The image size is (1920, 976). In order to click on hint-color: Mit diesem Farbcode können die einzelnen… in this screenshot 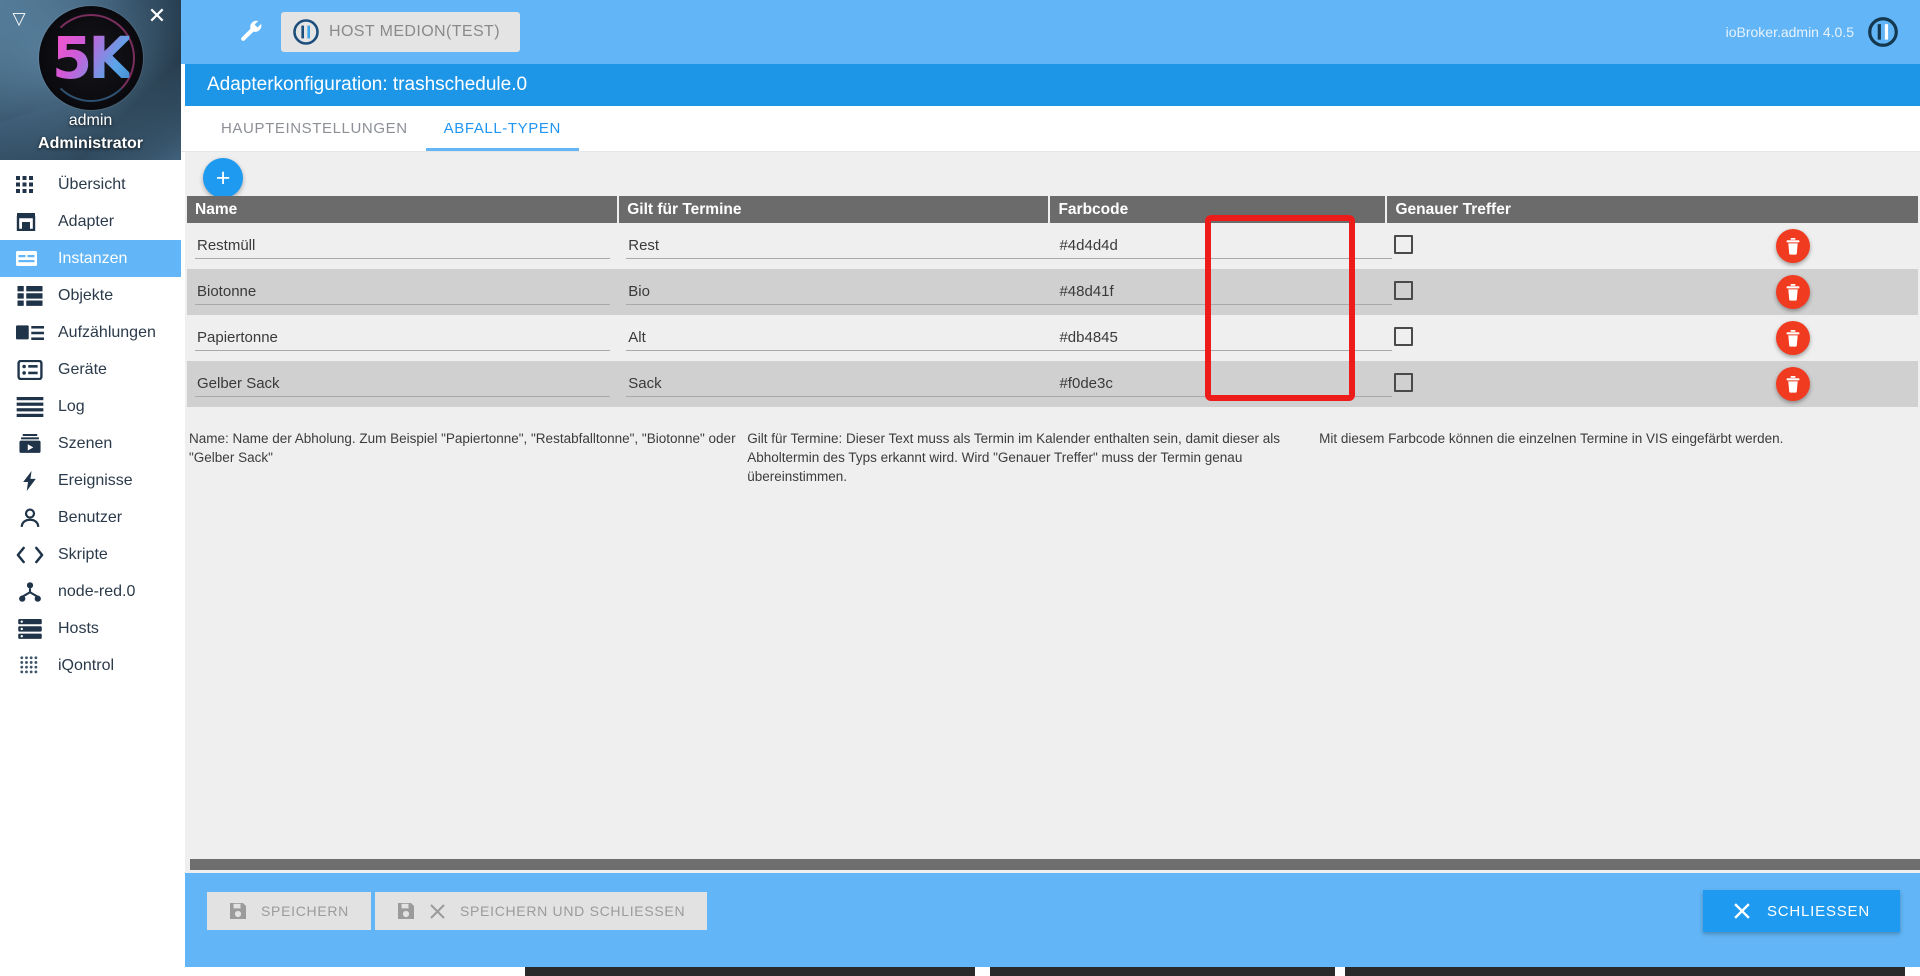, I will do `click(1551, 438)`.